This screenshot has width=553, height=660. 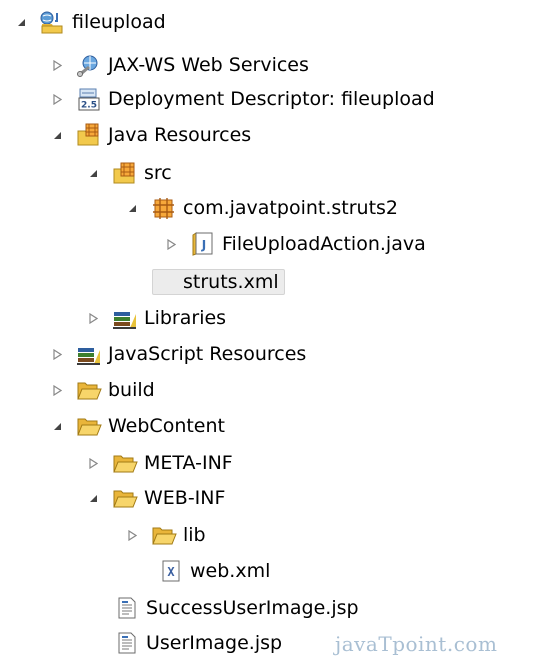 What do you see at coordinates (188, 463) in the screenshot?
I see `tree-item-label: META-INF` at bounding box center [188, 463].